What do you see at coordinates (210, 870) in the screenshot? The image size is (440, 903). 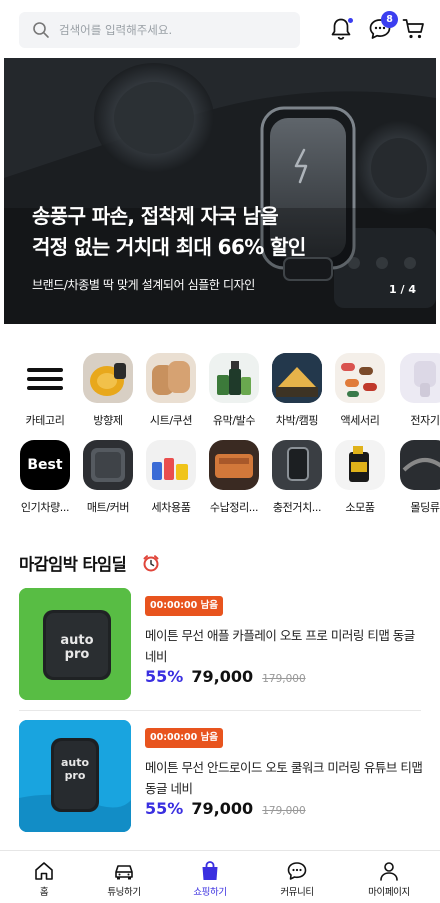 I see `shopping-bag-icon` at bounding box center [210, 870].